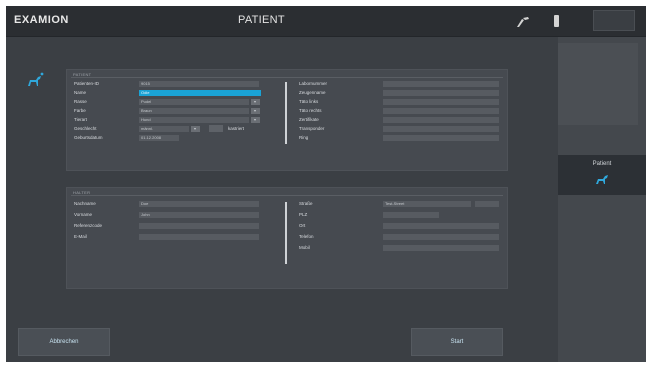 This screenshot has height=367, width=650. I want to click on dog-icon, so click(602, 179).